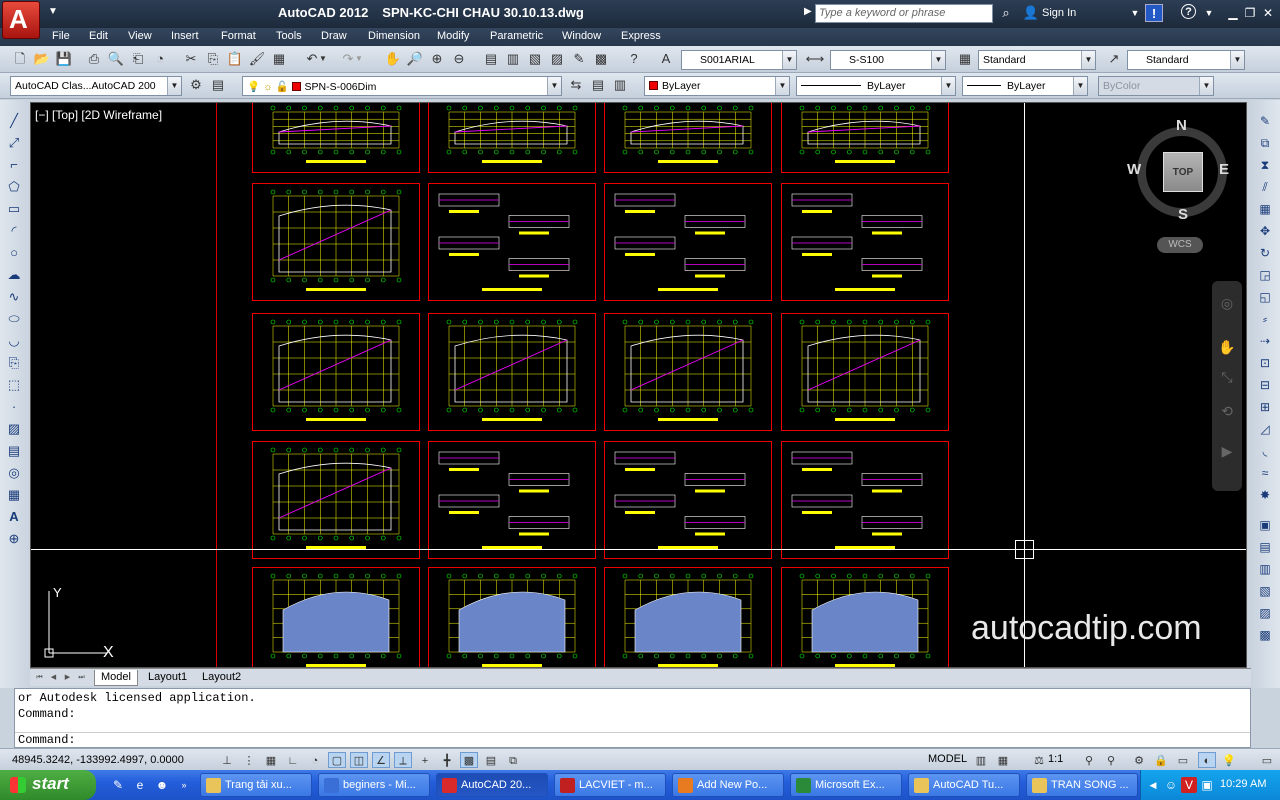  Describe the element at coordinates (1031, 13) in the screenshot. I see `user-icon: 👤` at that location.